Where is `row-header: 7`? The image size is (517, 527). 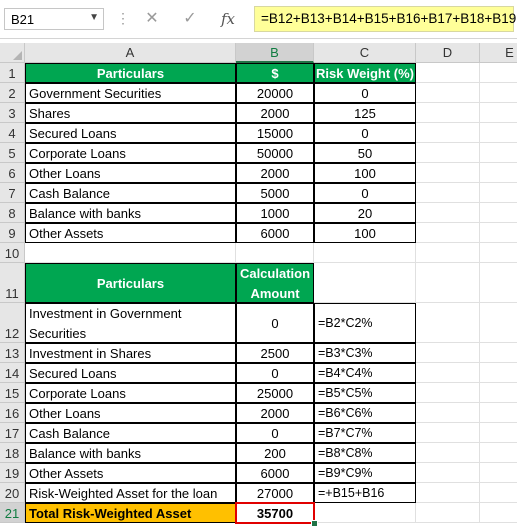 row-header: 7 is located at coordinates (12, 193).